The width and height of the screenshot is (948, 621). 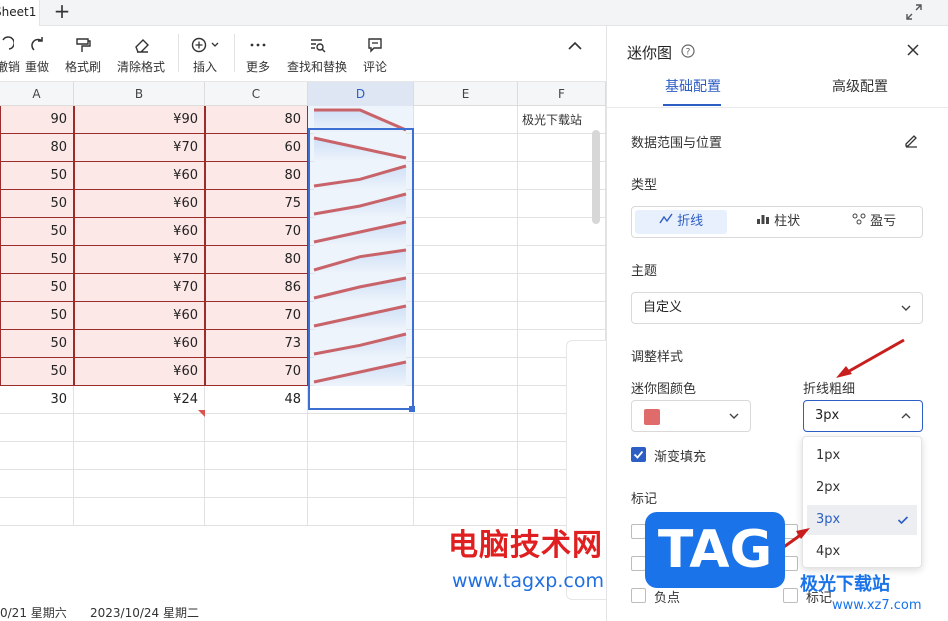 What do you see at coordinates (139, 120) in the screenshot?
I see `cell-b: ¥90` at bounding box center [139, 120].